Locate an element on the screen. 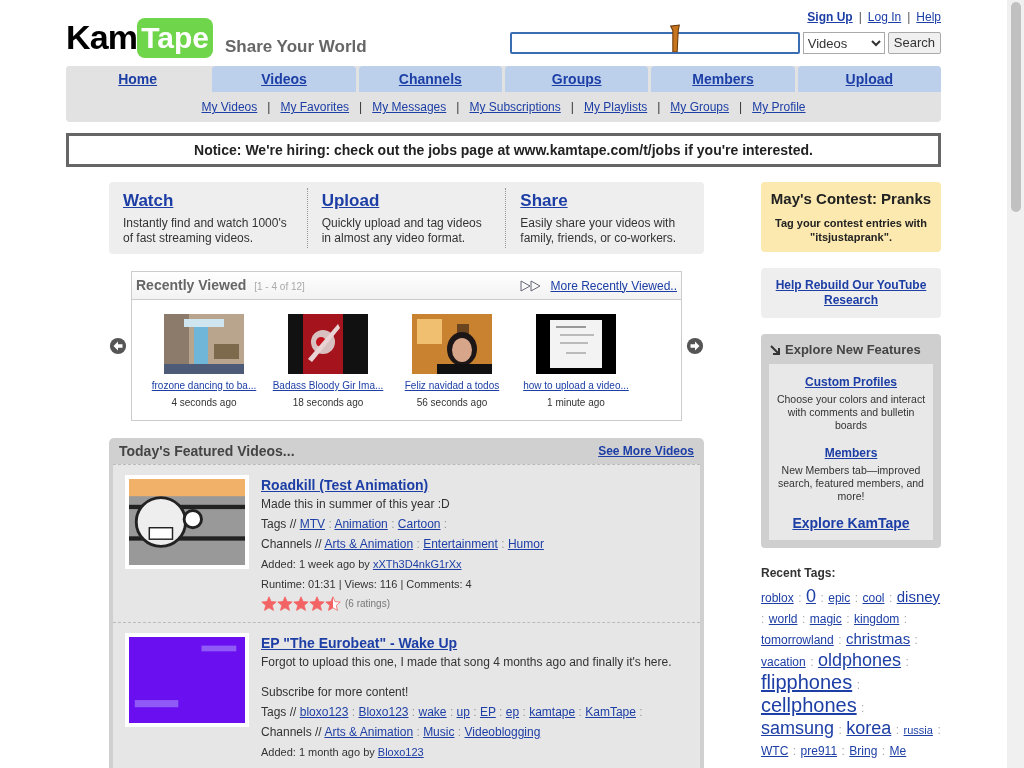 This screenshot has width=1024, height=768. tag-link: magic is located at coordinates (825, 618).